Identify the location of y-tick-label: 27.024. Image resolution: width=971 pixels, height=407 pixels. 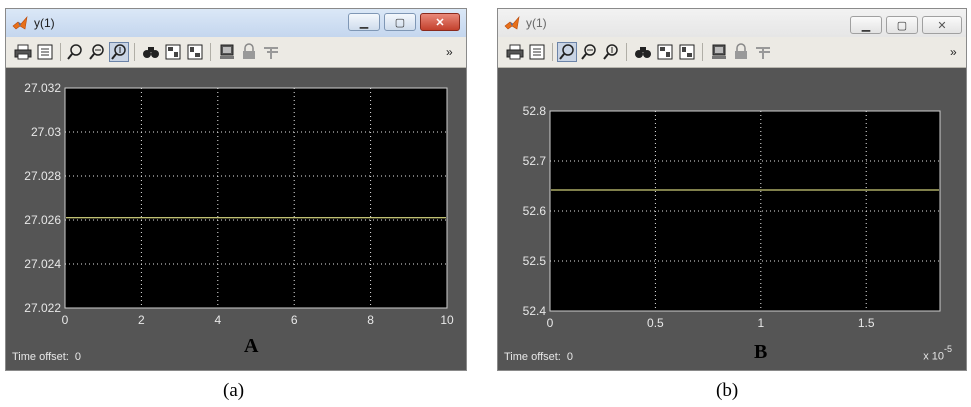
(42, 264).